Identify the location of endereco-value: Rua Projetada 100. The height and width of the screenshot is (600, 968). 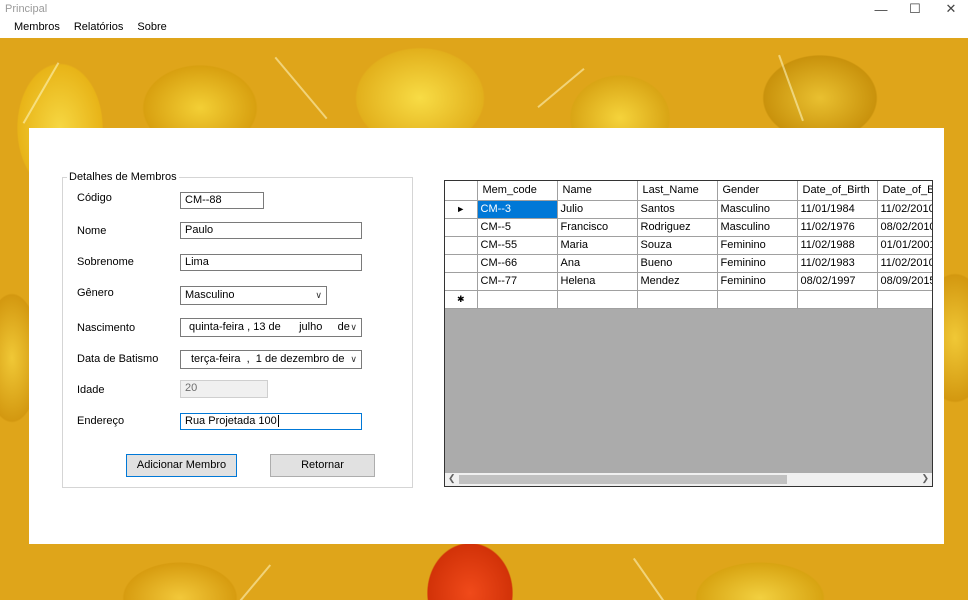
(231, 421).